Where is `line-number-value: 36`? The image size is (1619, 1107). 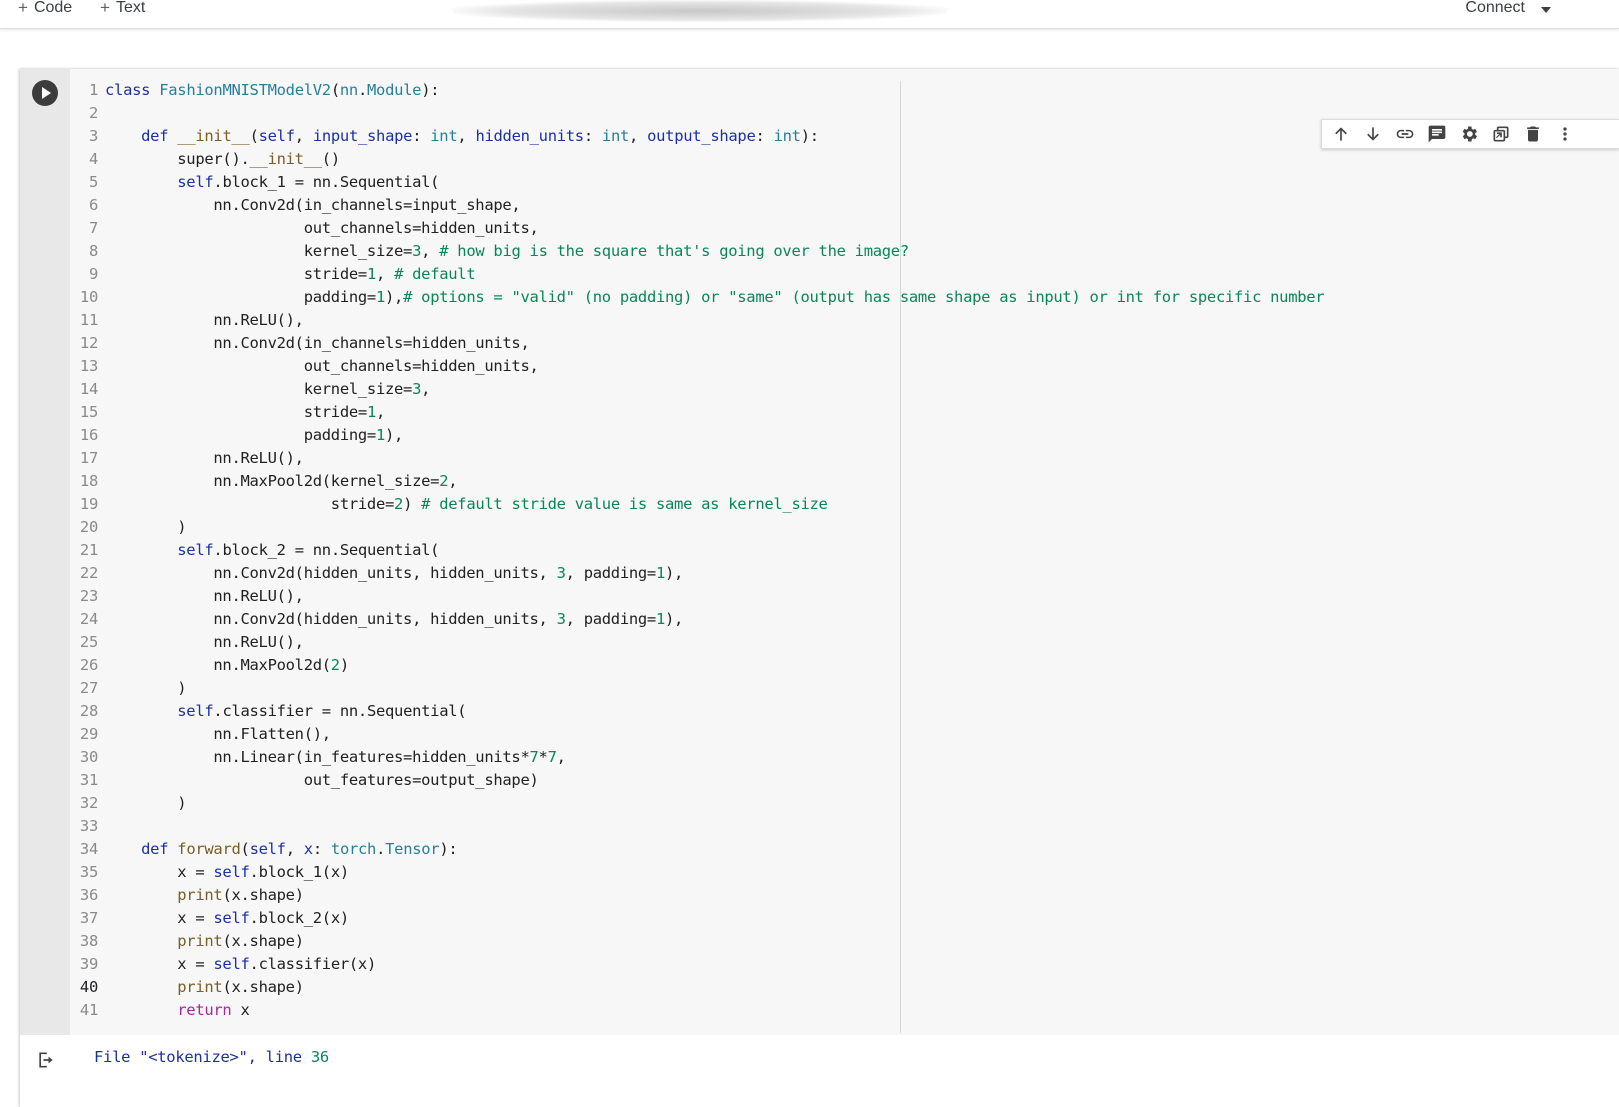 line-number-value: 36 is located at coordinates (319, 1057).